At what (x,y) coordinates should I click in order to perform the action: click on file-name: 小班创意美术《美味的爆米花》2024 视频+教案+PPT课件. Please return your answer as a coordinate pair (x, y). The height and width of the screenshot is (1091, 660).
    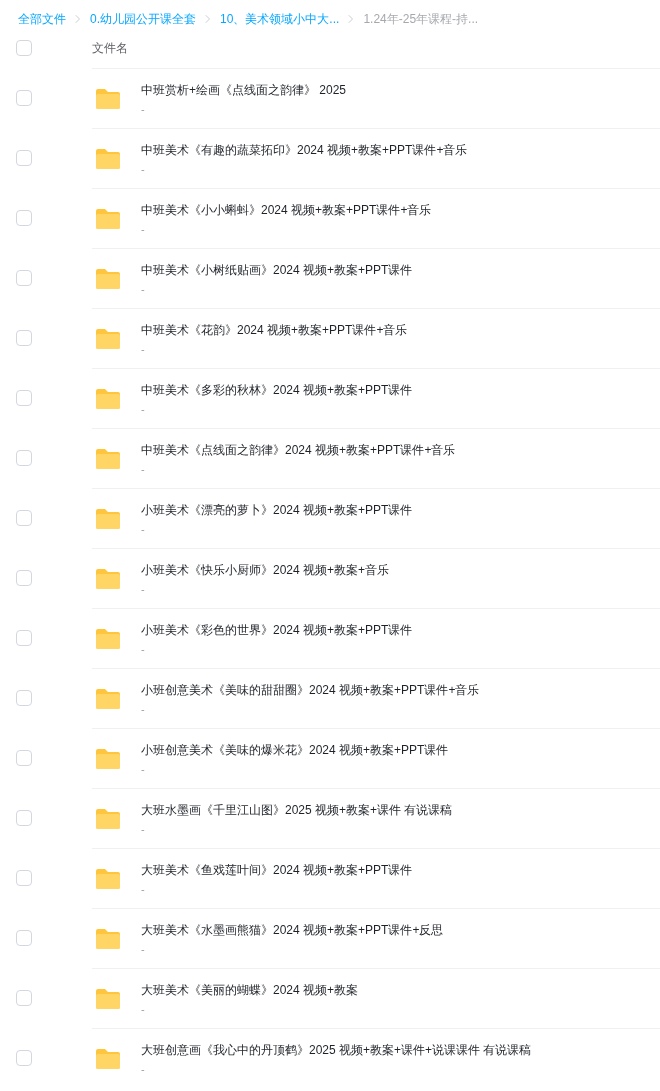
    Looking at the image, I should click on (295, 749).